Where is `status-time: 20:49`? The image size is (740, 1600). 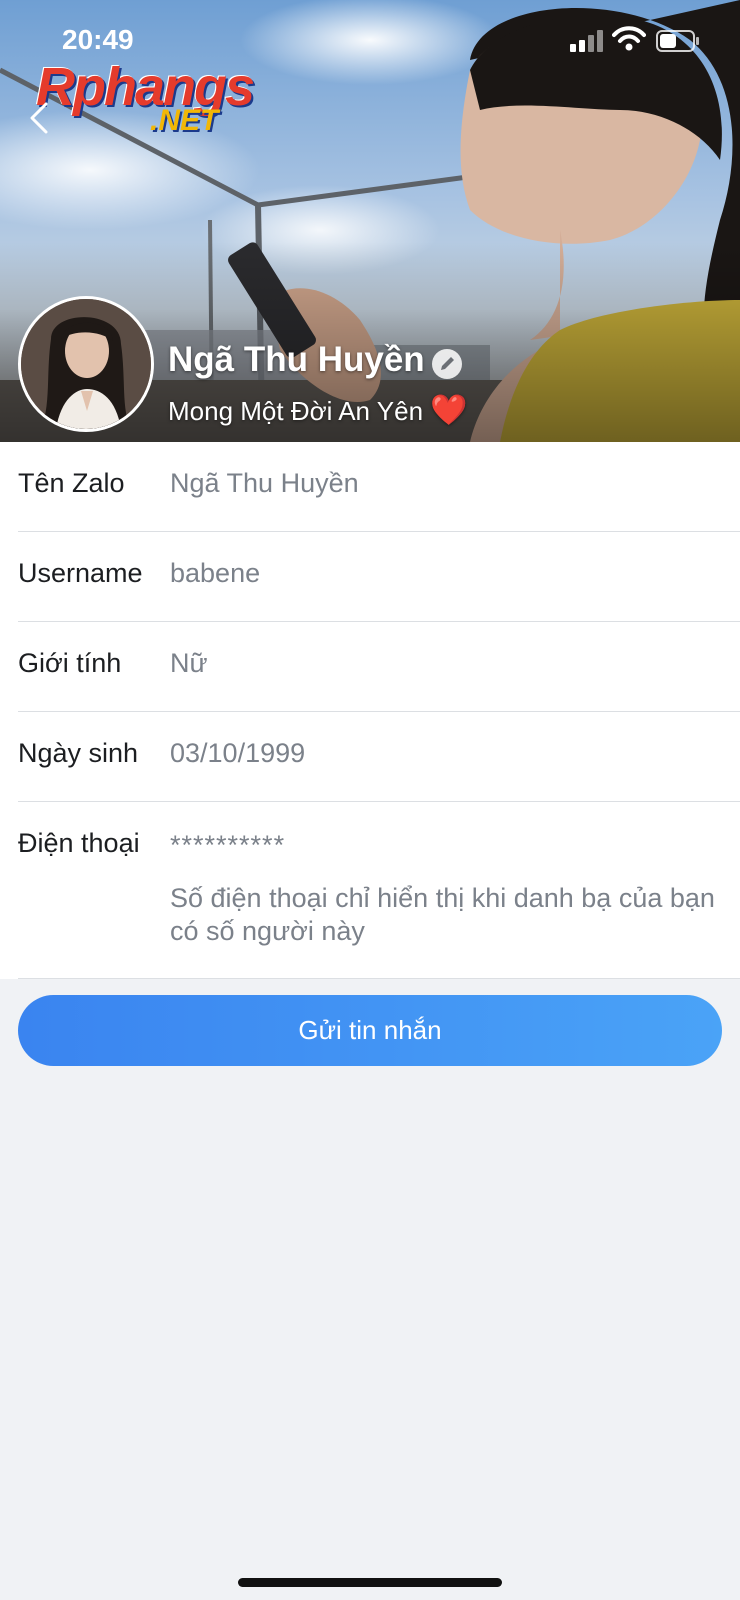
status-time: 20:49 is located at coordinates (98, 39).